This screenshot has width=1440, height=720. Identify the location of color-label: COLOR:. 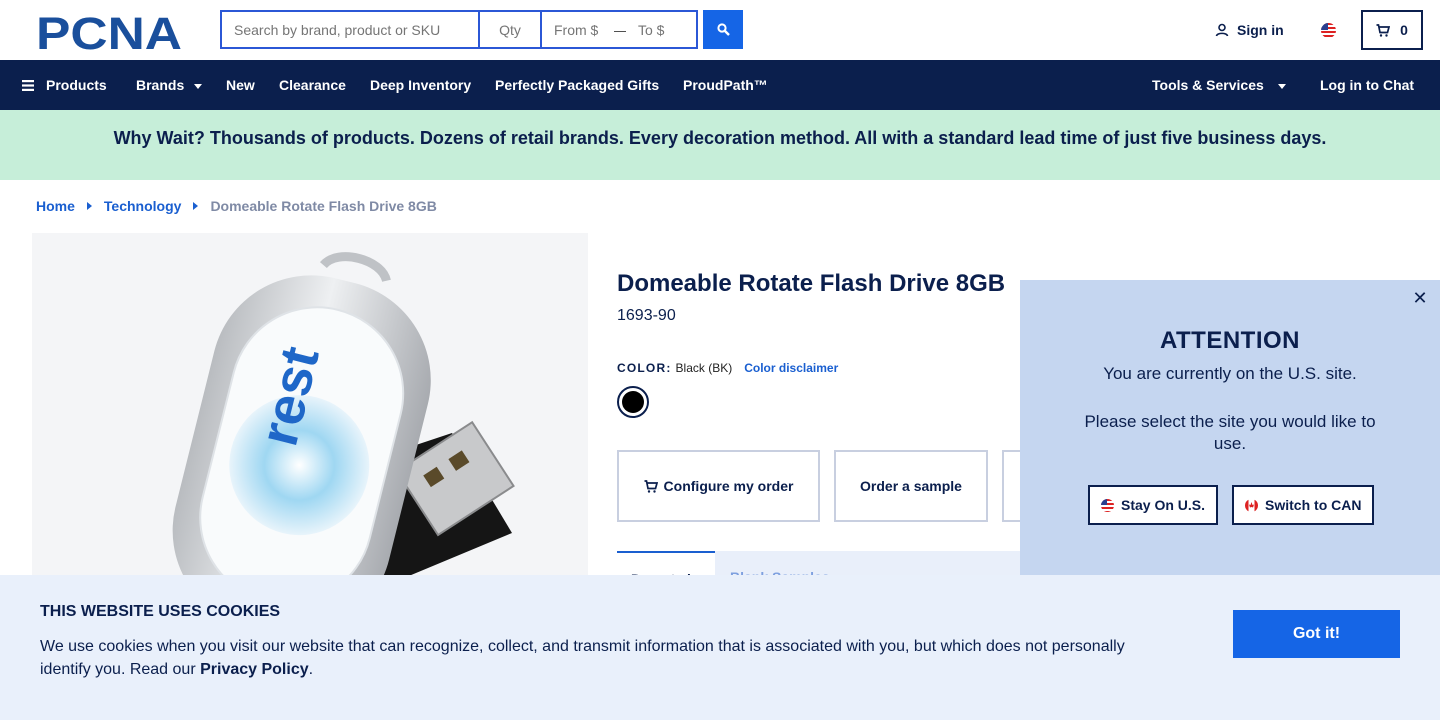
(644, 368).